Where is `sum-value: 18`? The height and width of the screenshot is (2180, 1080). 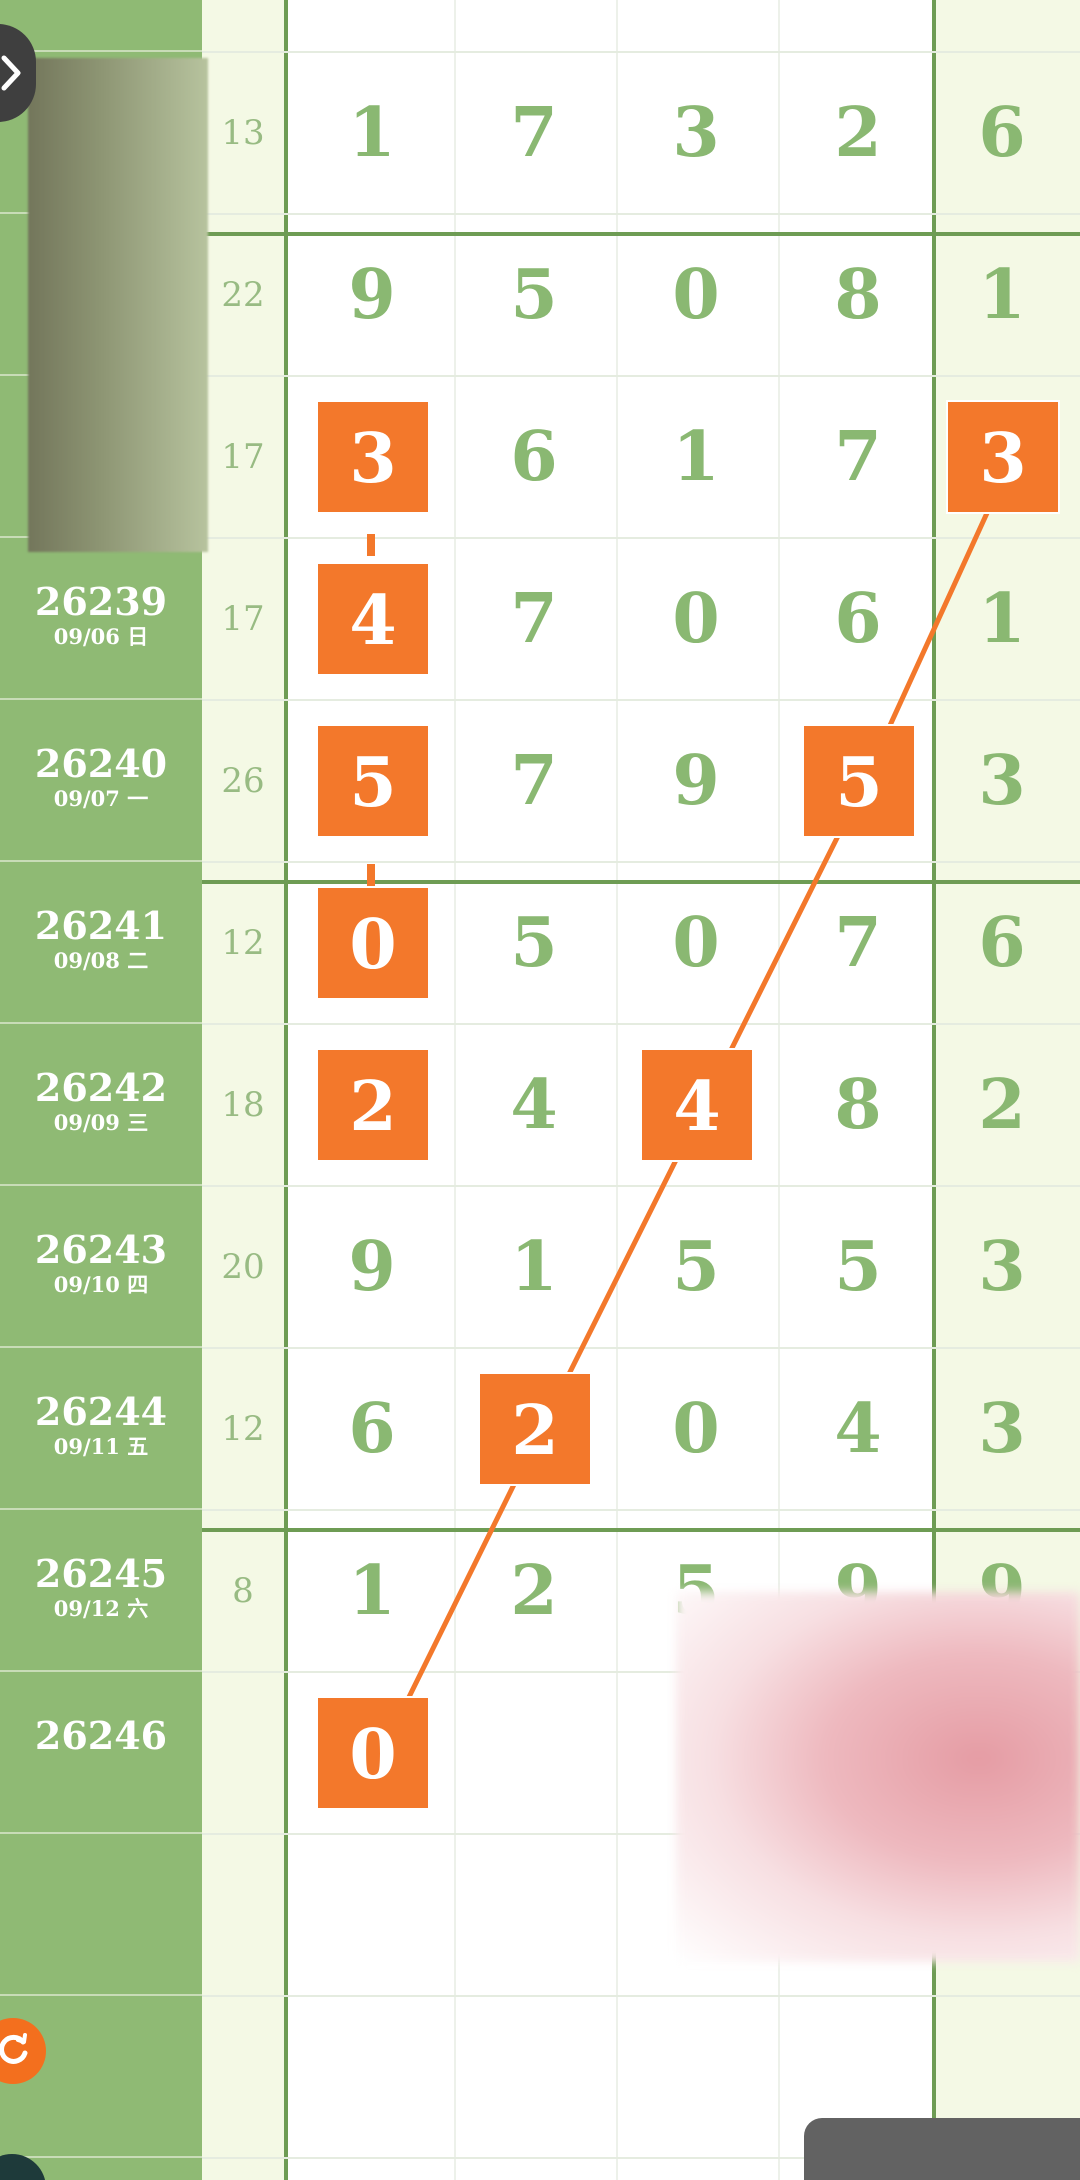 sum-value: 18 is located at coordinates (243, 1105).